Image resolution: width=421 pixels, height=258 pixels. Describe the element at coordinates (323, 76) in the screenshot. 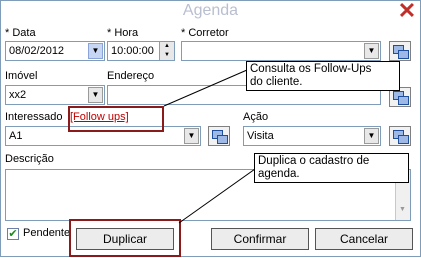

I see `follow-ups-callout: Consulta os Follow-Ups do cliente.` at that location.